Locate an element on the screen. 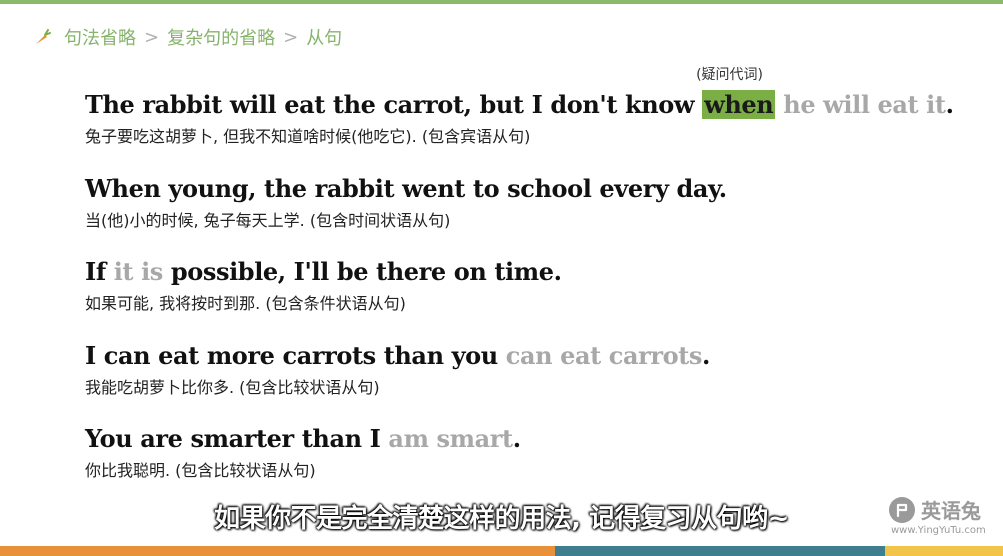  brand-url: www.YingYuTu.com is located at coordinates (938, 530).